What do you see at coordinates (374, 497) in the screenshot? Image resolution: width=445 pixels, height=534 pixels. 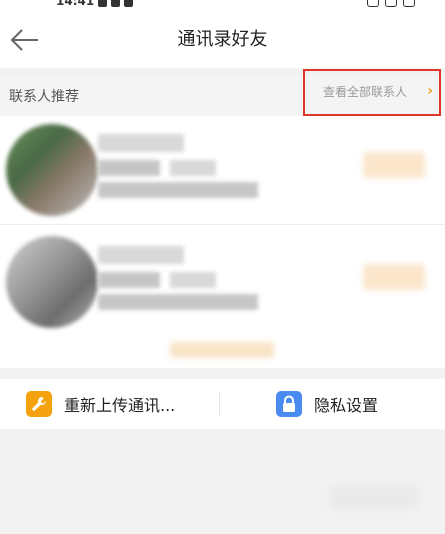 I see `watermark` at bounding box center [374, 497].